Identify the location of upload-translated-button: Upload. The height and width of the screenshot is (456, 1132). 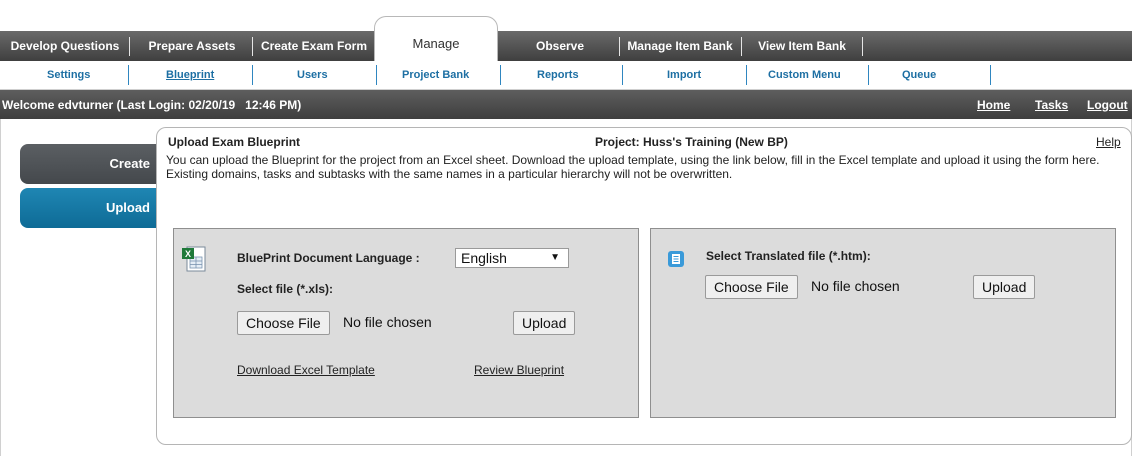
(1004, 287).